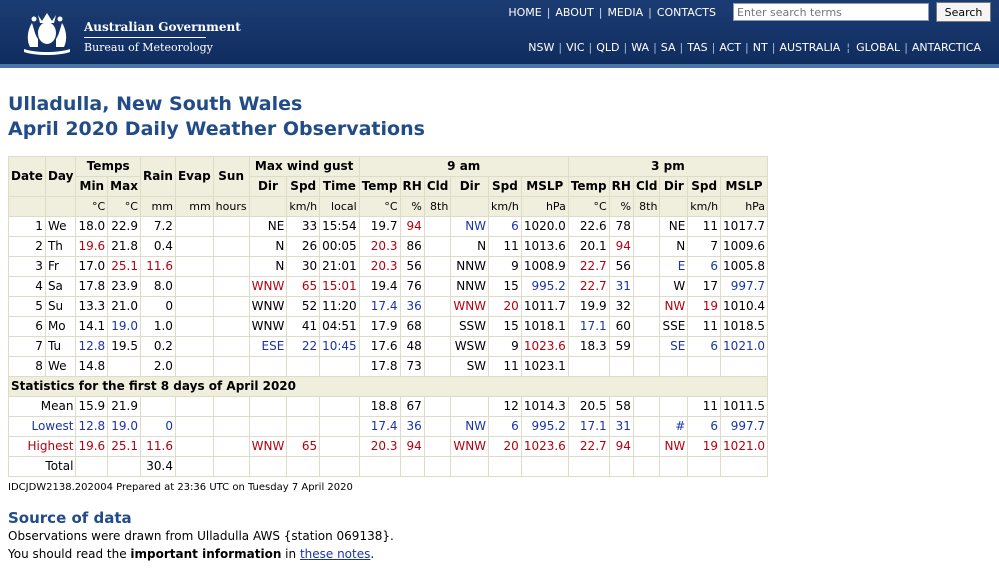 The image size is (999, 573). Describe the element at coordinates (124, 186) in the screenshot. I see `col-max: Max` at that location.